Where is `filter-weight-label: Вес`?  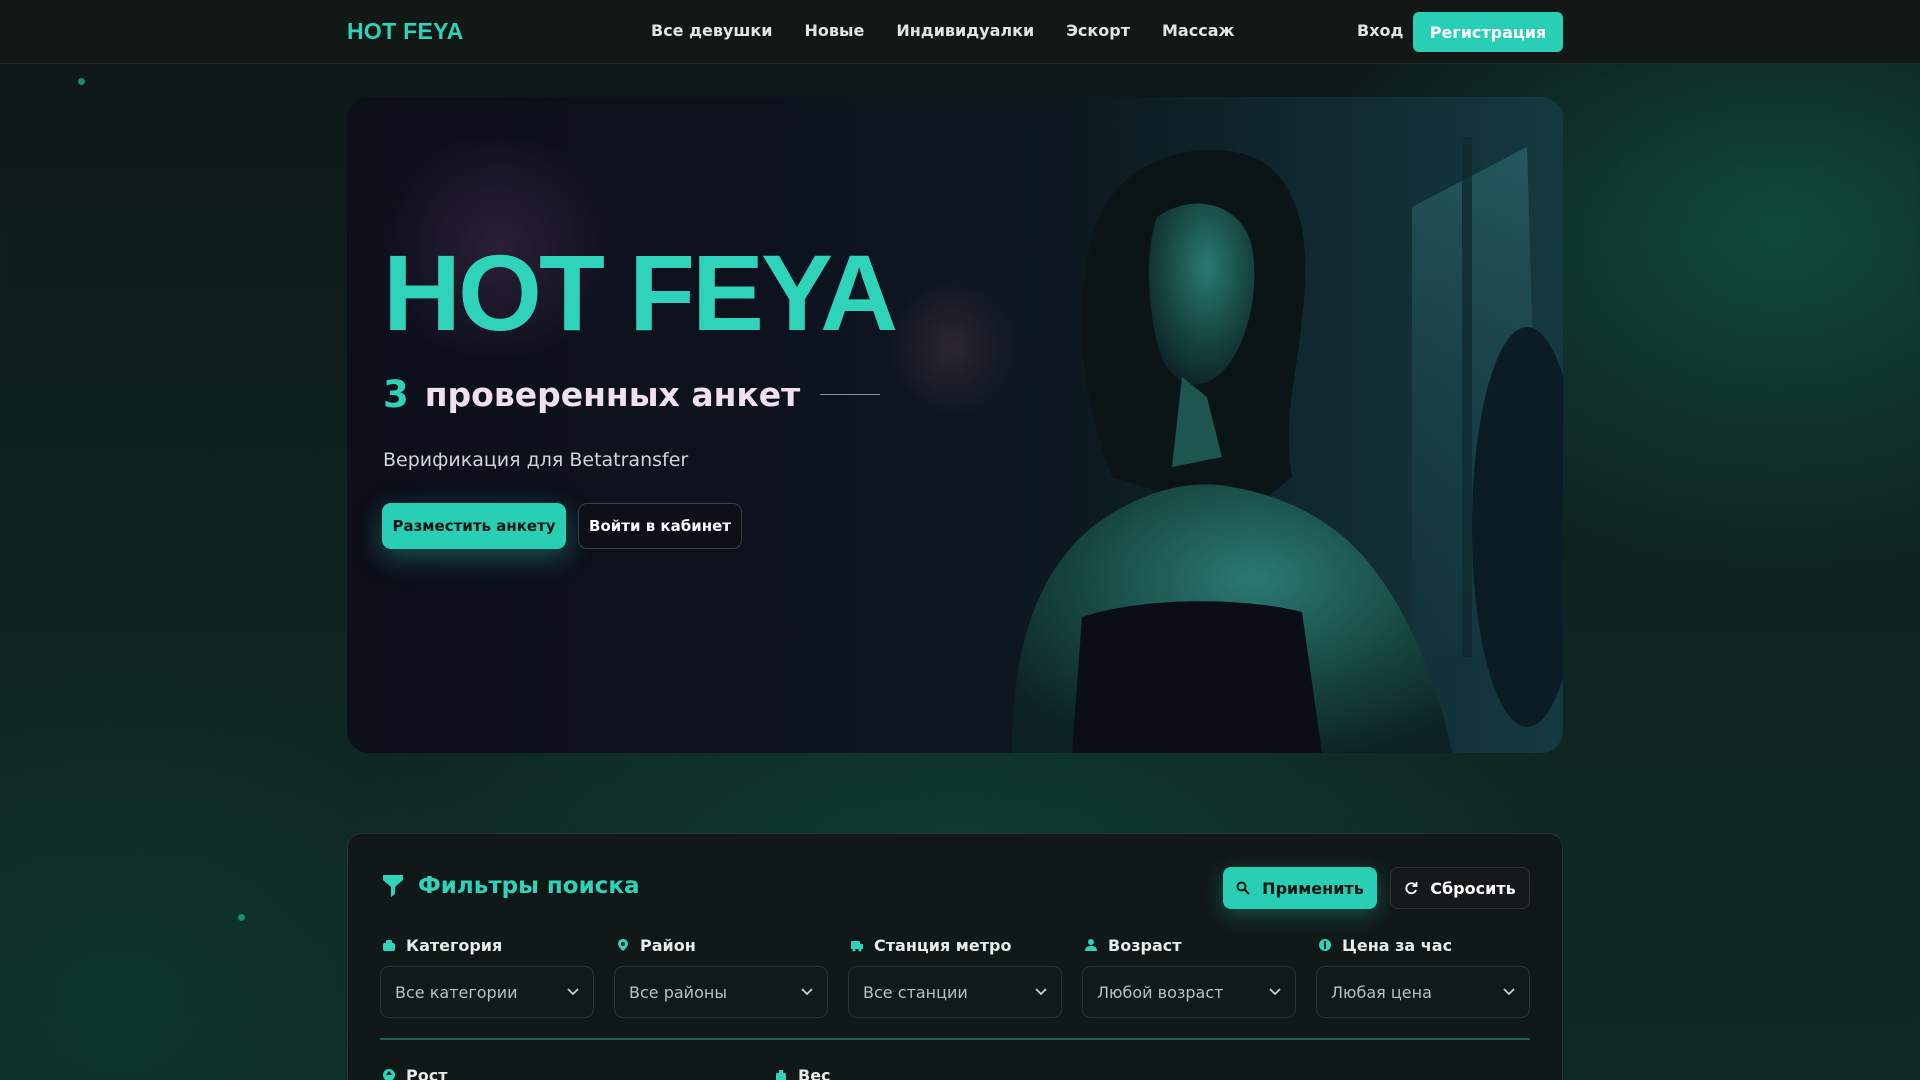
filter-weight-label: Вес is located at coordinates (814, 1072).